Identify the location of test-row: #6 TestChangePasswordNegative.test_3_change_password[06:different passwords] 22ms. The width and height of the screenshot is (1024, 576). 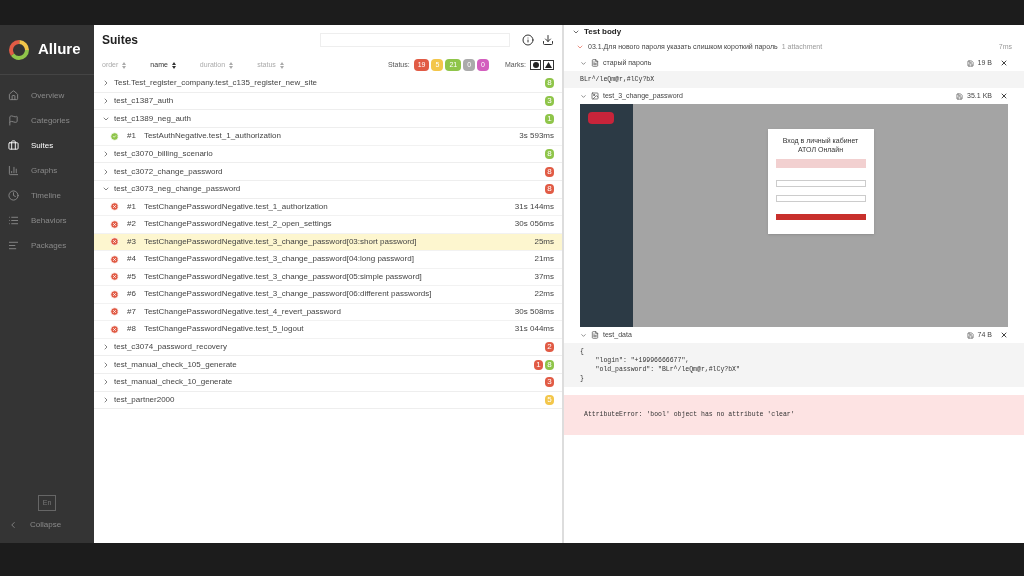
(328, 295).